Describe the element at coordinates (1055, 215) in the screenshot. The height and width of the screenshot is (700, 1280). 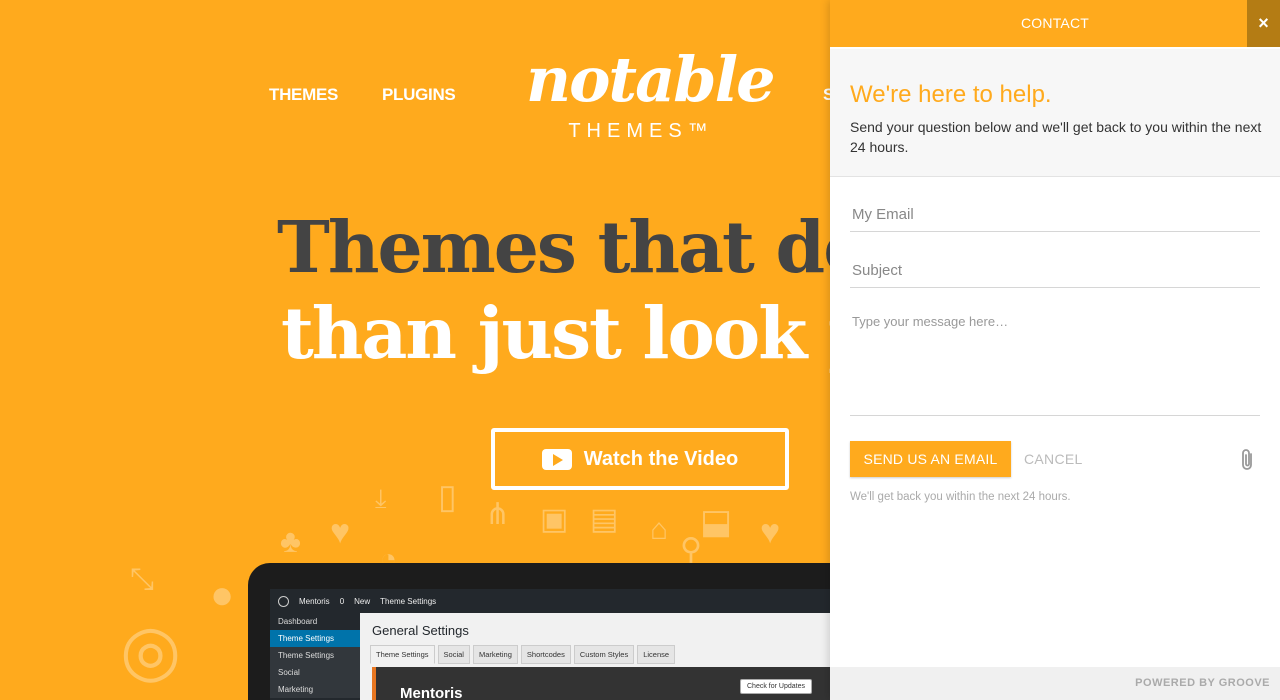
I see `email-field` at that location.